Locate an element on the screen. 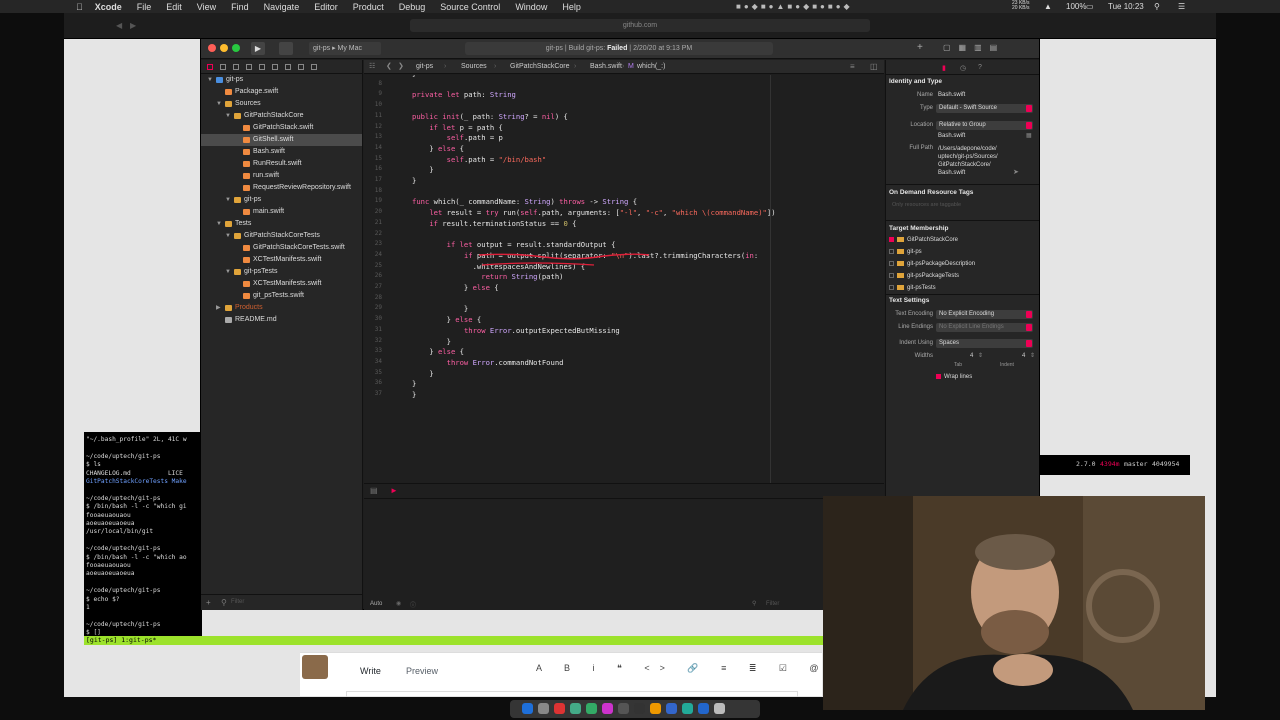 The width and height of the screenshot is (1280, 720). indent-width-stepper-icon: ⇕ is located at coordinates (1032, 355).